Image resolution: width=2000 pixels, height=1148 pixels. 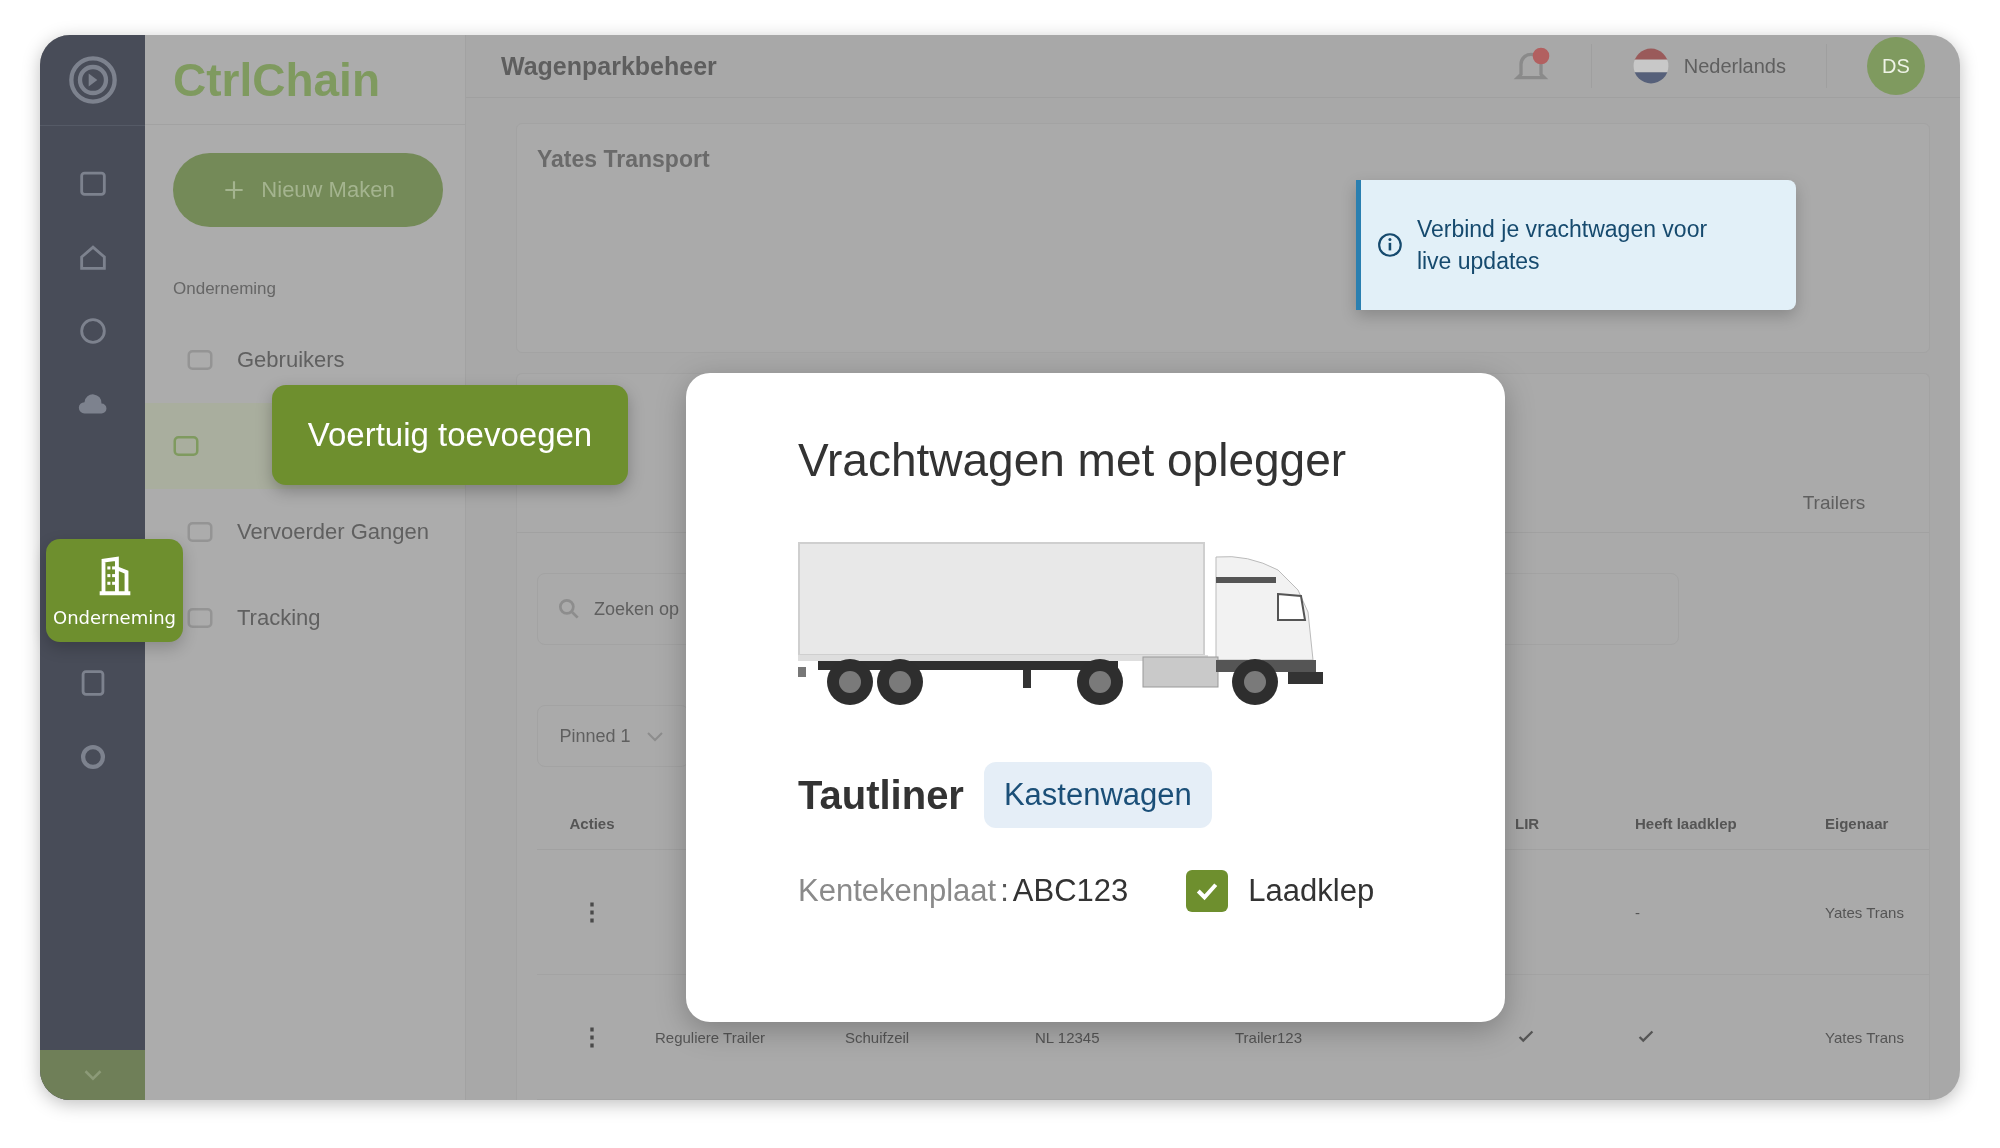 I want to click on table-cell: Reguliere Trailer, so click(x=710, y=1037).